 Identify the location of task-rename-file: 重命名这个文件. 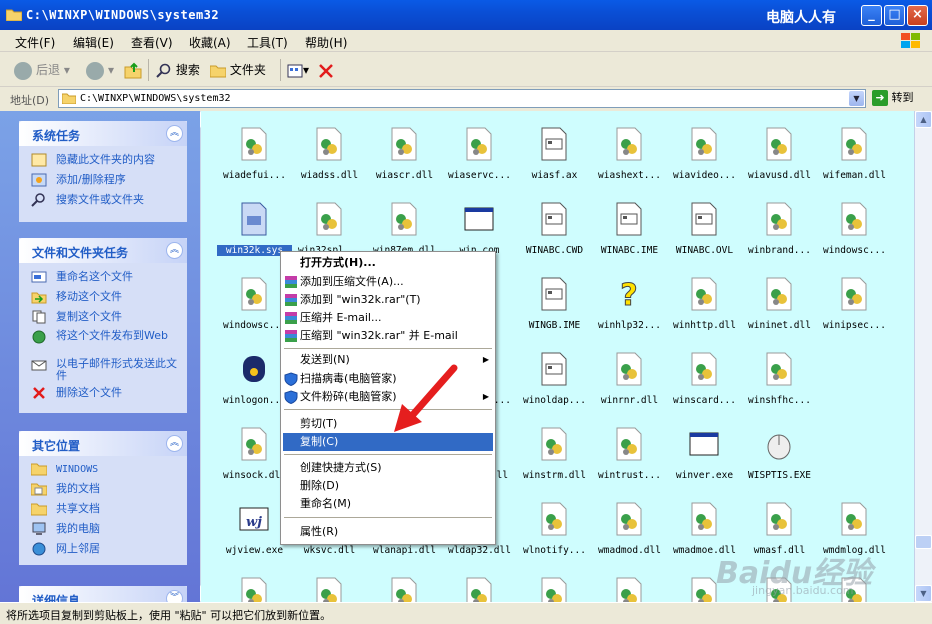
(103, 278).